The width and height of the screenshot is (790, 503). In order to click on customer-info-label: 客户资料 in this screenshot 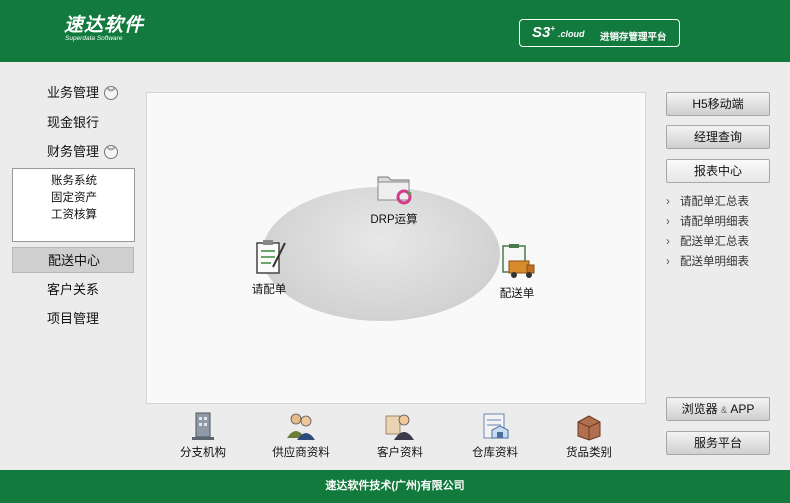, I will do `click(400, 453)`.